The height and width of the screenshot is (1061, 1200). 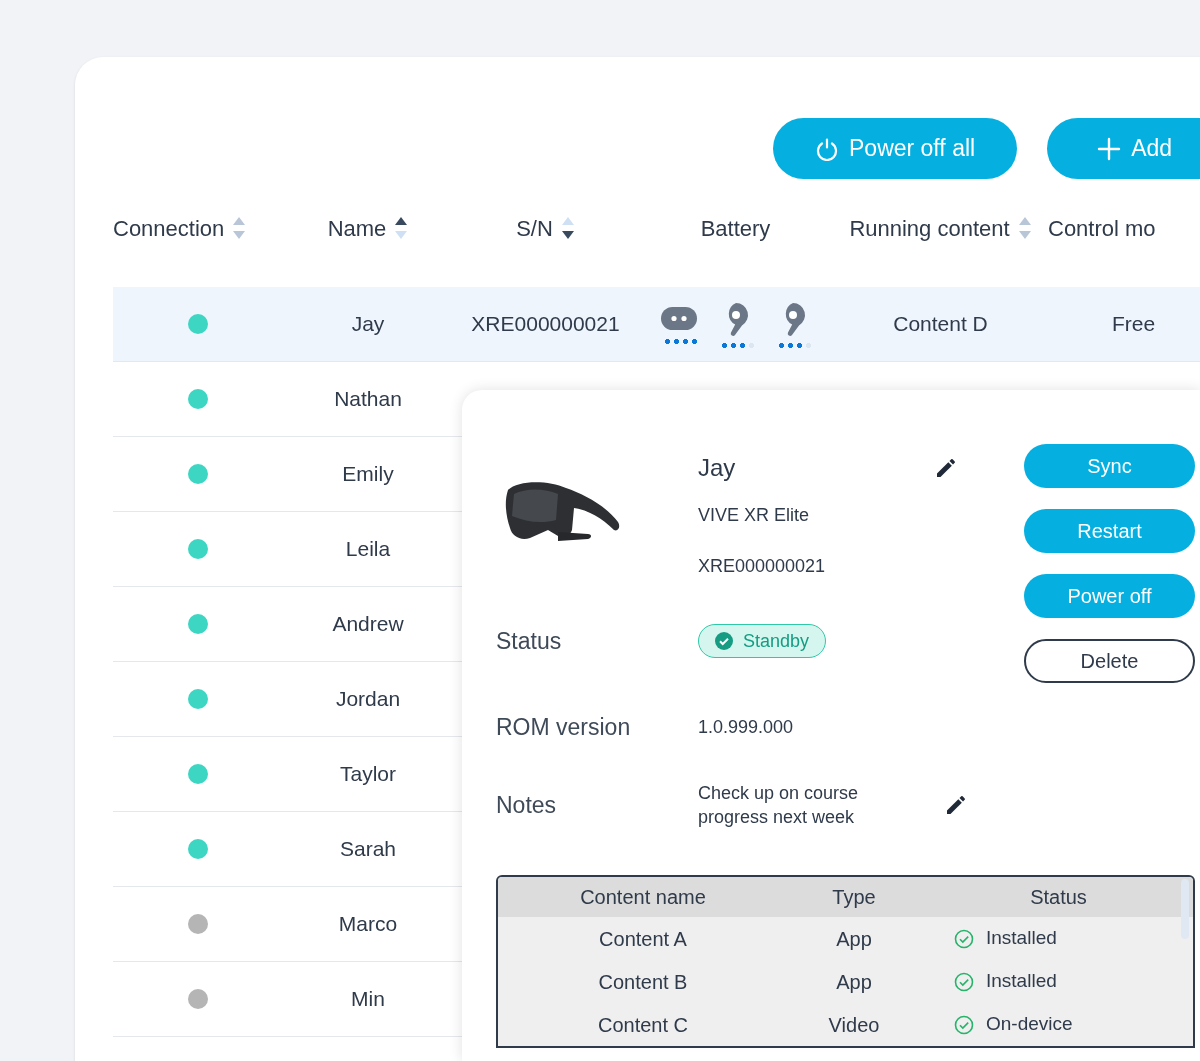 What do you see at coordinates (534, 228) in the screenshot?
I see `column-header: S/N` at bounding box center [534, 228].